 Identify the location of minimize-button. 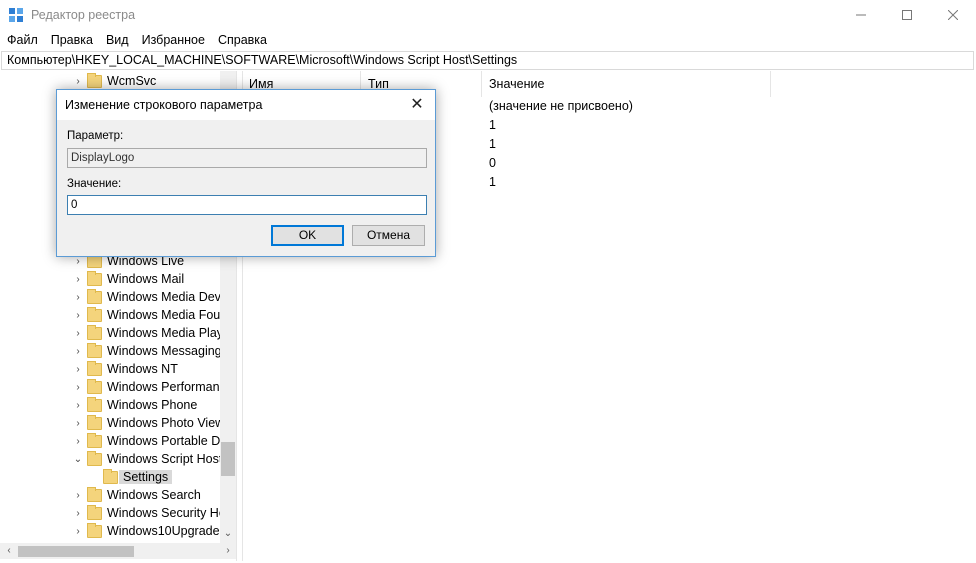
(861, 15).